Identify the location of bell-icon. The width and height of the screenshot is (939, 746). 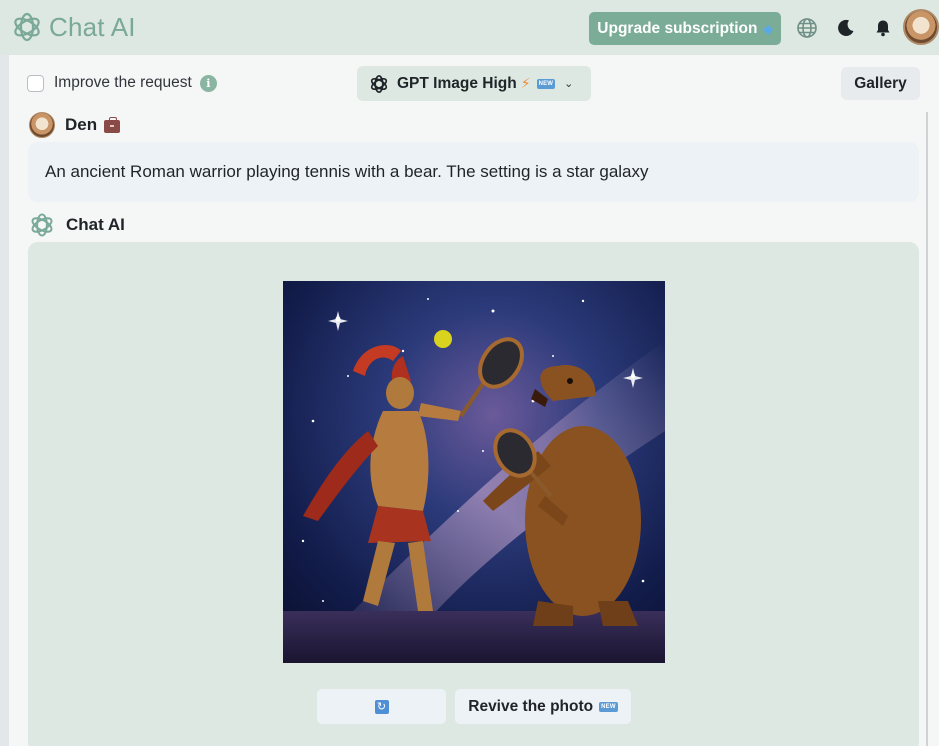
(883, 28).